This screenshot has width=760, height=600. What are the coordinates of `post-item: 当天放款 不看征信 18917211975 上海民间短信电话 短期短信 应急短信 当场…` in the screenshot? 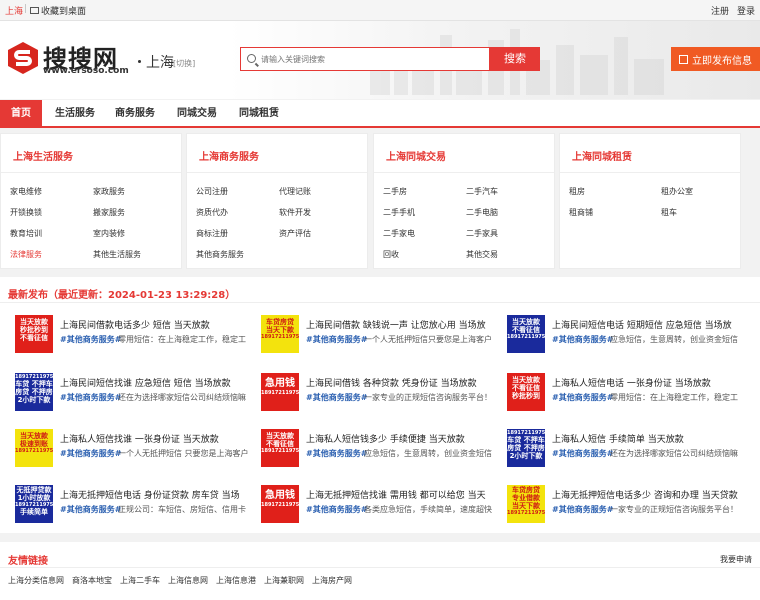 It's located at (630, 340).